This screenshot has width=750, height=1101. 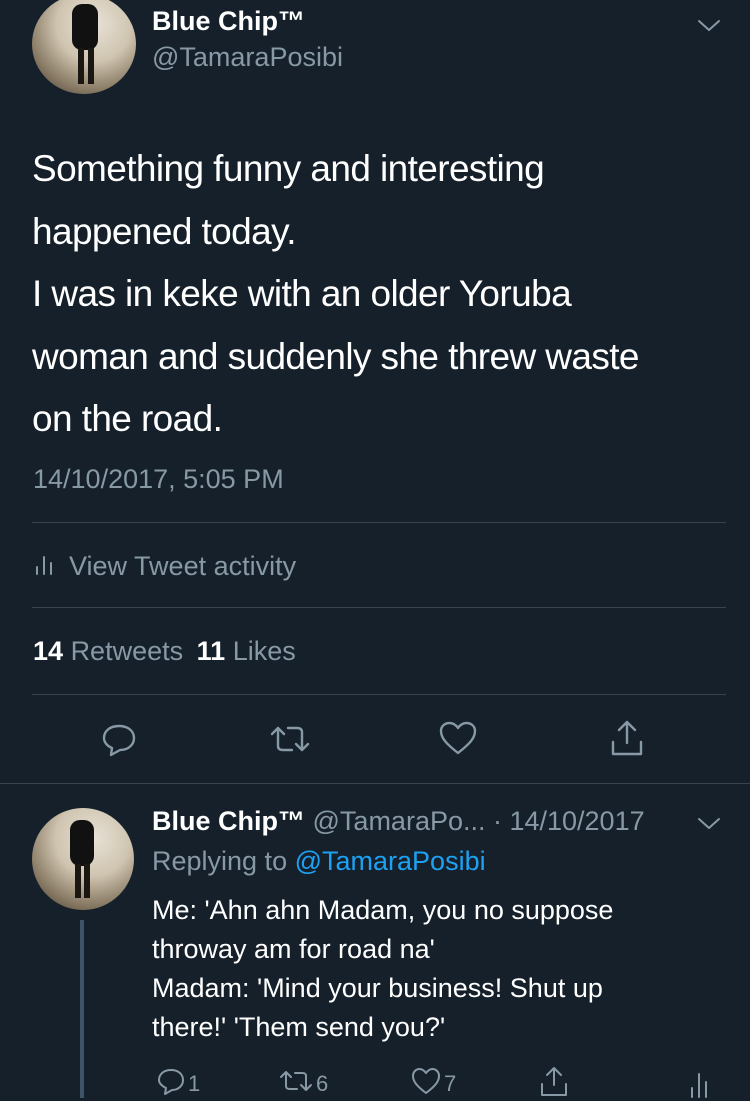 I want to click on thread-line, so click(x=82, y=1009).